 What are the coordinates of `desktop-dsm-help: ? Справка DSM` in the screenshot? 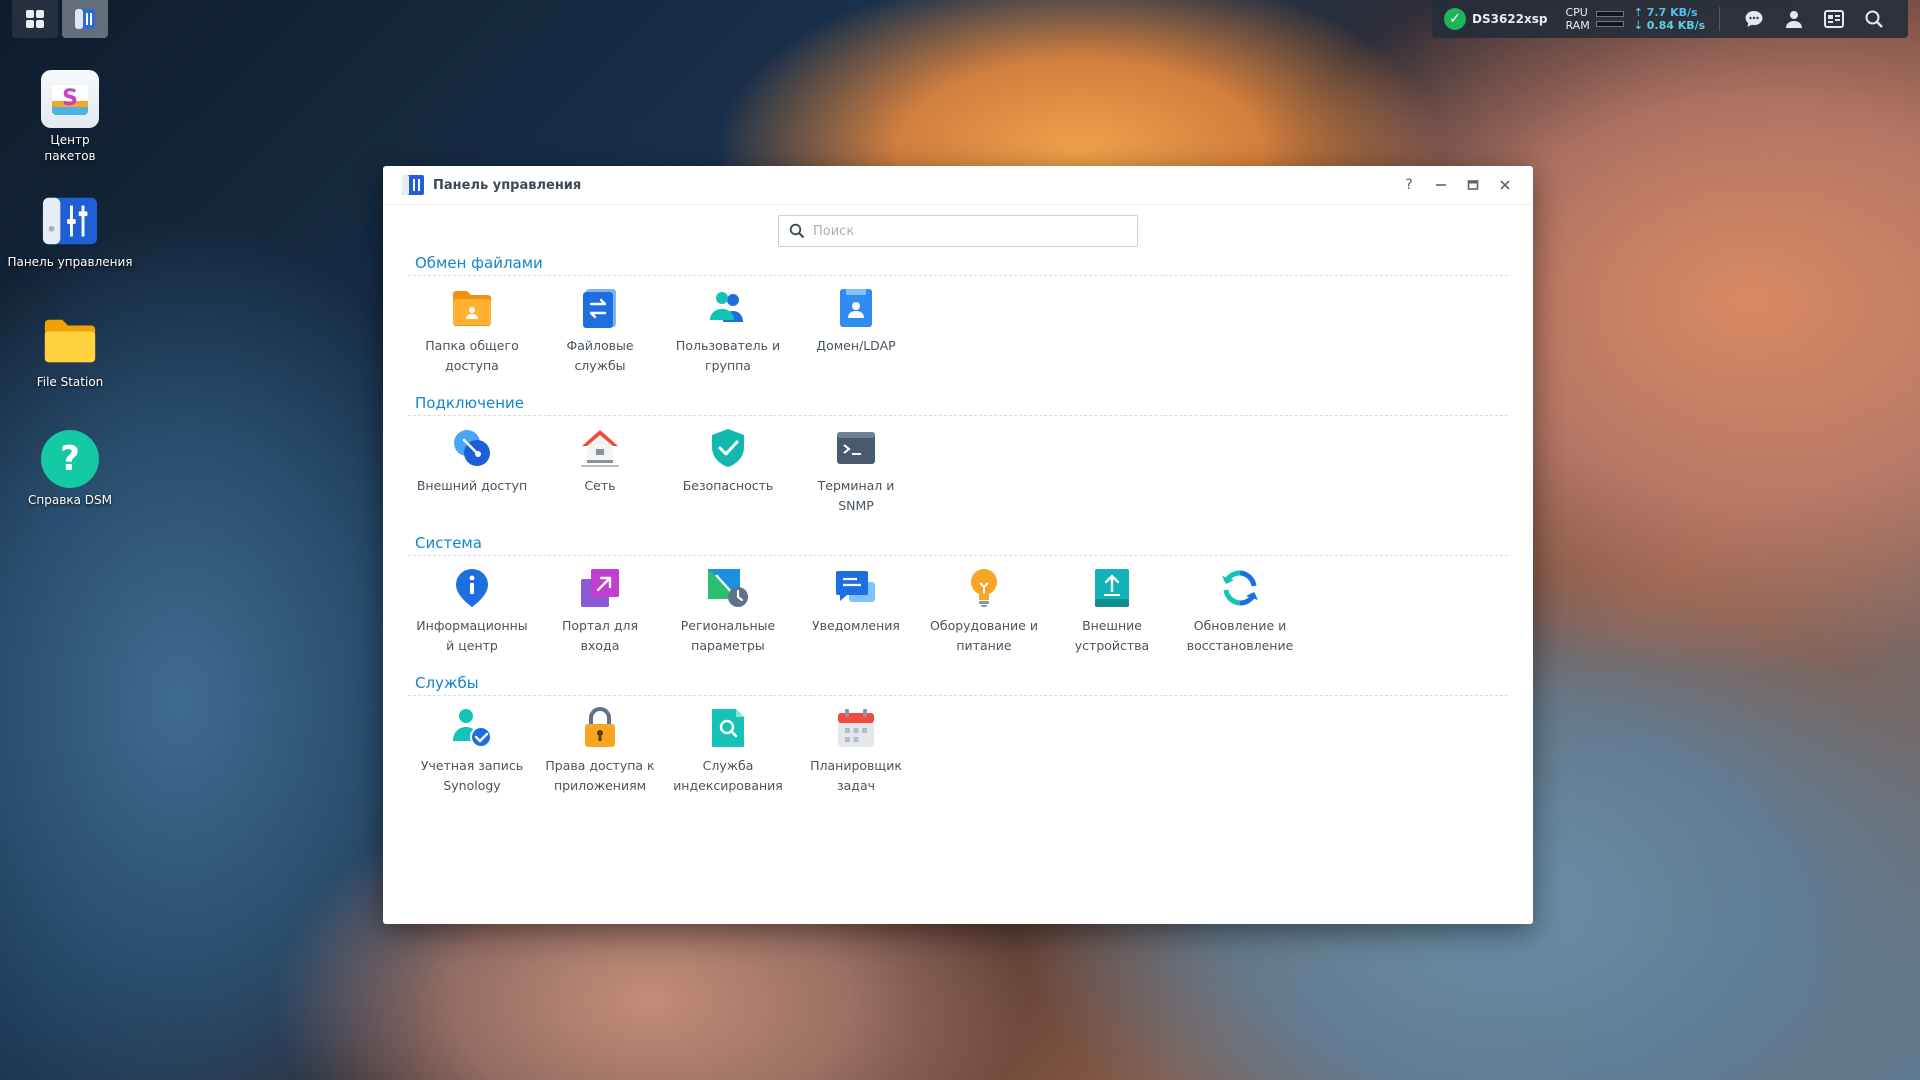 It's located at (70, 469).